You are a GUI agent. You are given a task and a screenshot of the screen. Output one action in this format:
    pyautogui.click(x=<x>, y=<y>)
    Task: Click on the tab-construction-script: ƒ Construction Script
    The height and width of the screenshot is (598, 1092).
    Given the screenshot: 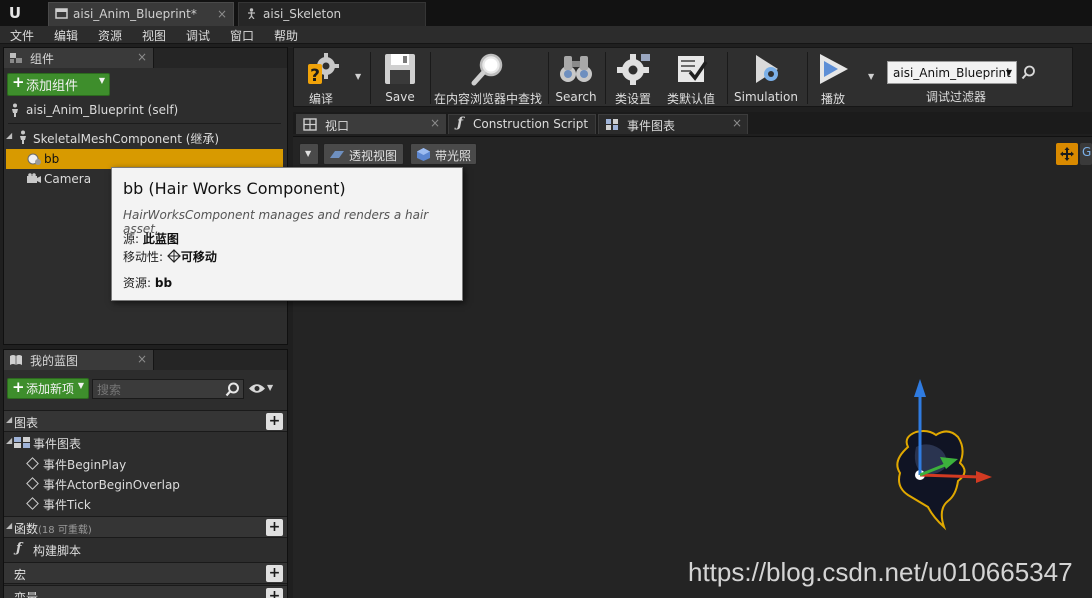 What is the action you would take?
    pyautogui.click(x=522, y=124)
    